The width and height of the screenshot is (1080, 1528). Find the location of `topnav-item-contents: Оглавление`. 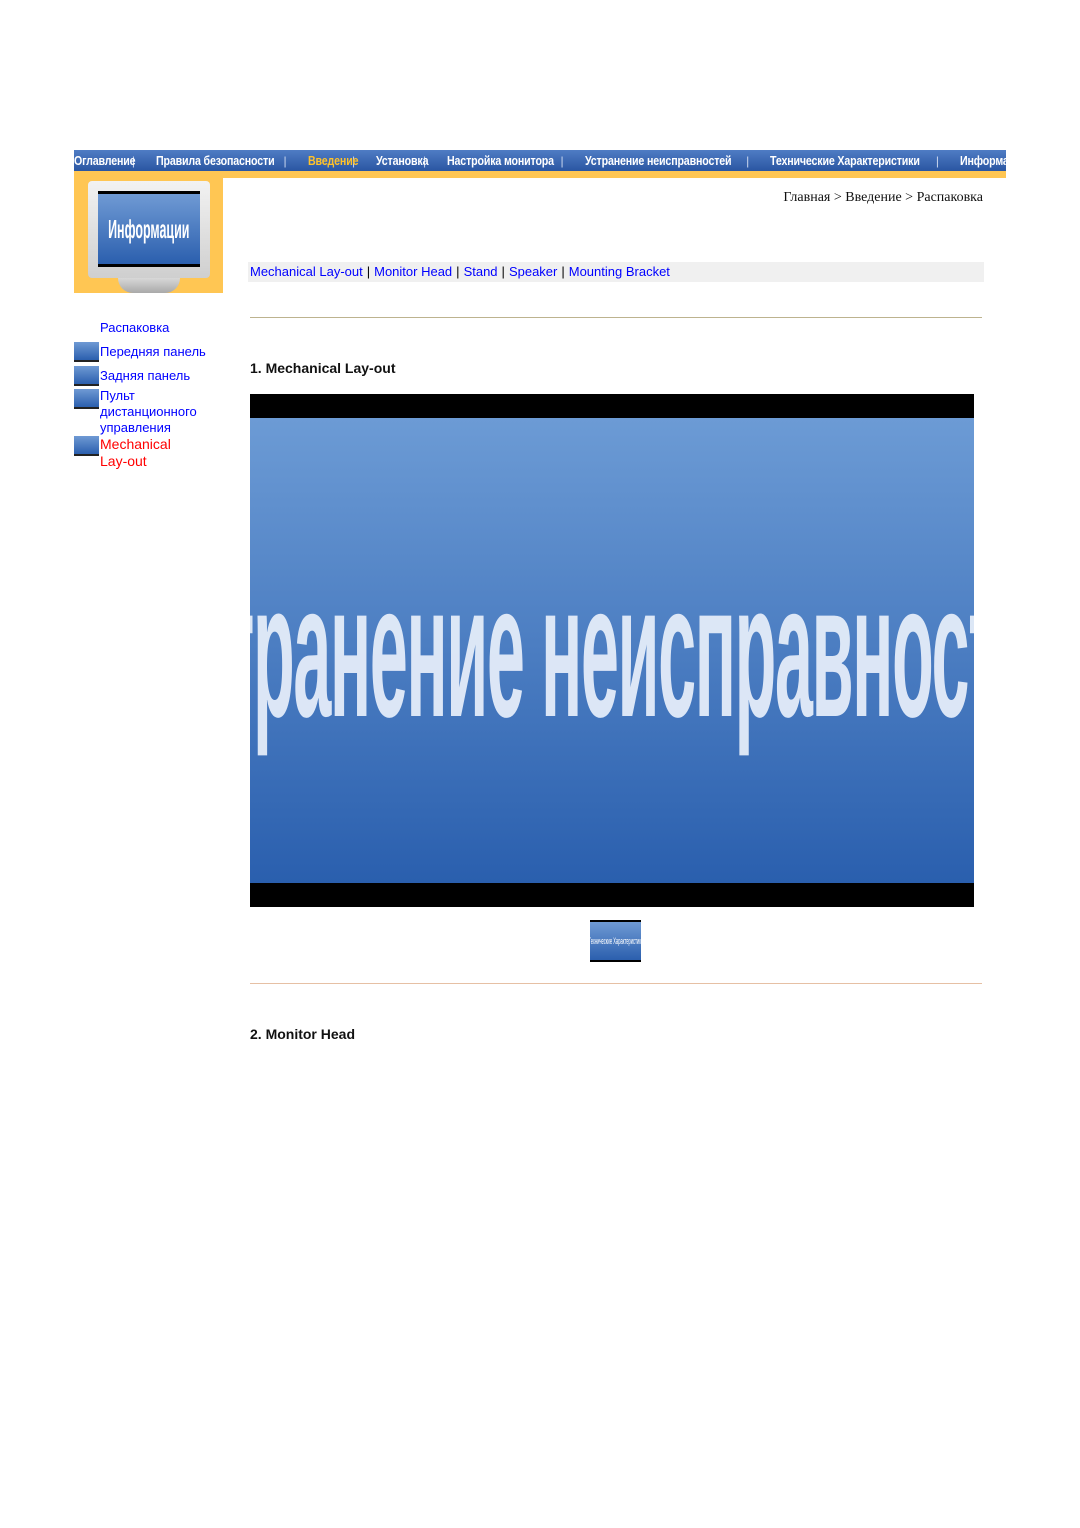

topnav-item-contents: Оглавление is located at coordinates (105, 160).